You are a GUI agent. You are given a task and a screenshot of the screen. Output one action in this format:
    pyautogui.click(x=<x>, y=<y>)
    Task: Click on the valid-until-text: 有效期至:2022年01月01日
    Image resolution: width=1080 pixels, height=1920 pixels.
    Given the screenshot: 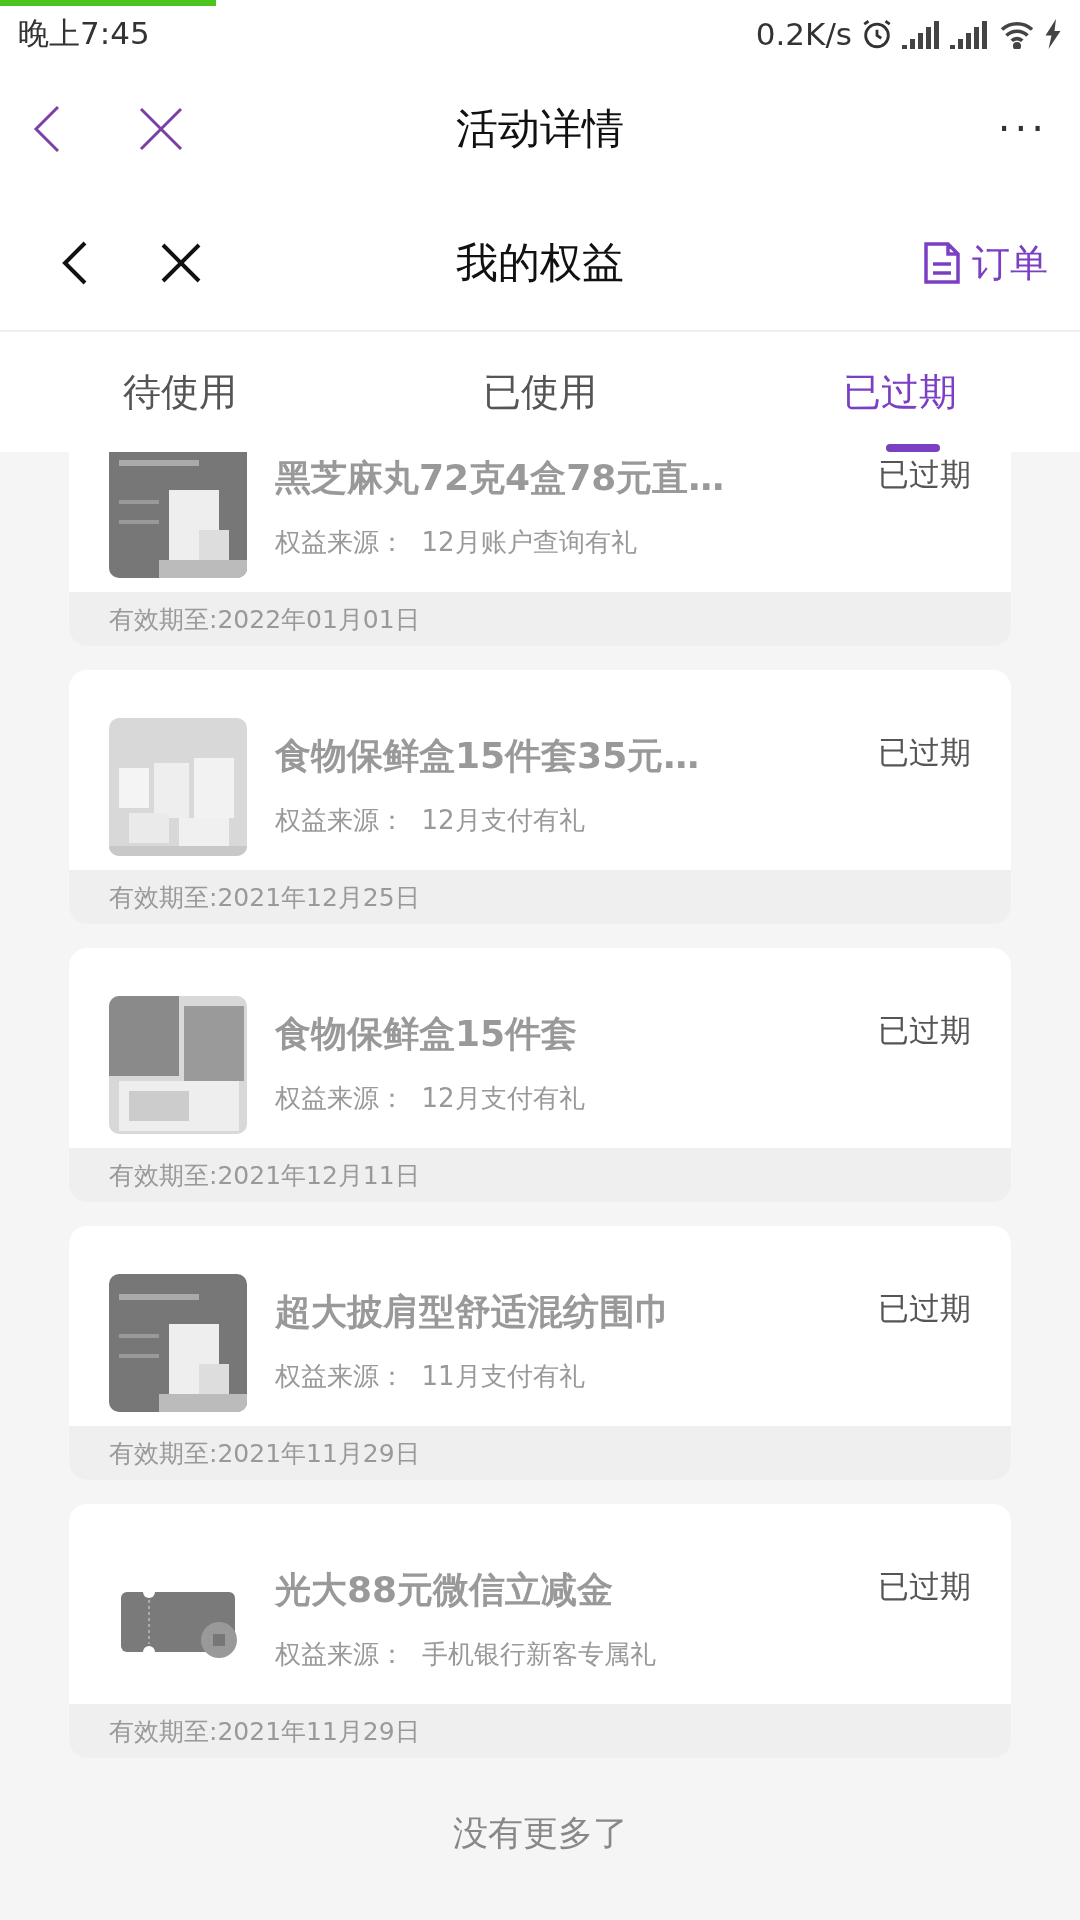 What is the action you would take?
    pyautogui.click(x=264, y=619)
    